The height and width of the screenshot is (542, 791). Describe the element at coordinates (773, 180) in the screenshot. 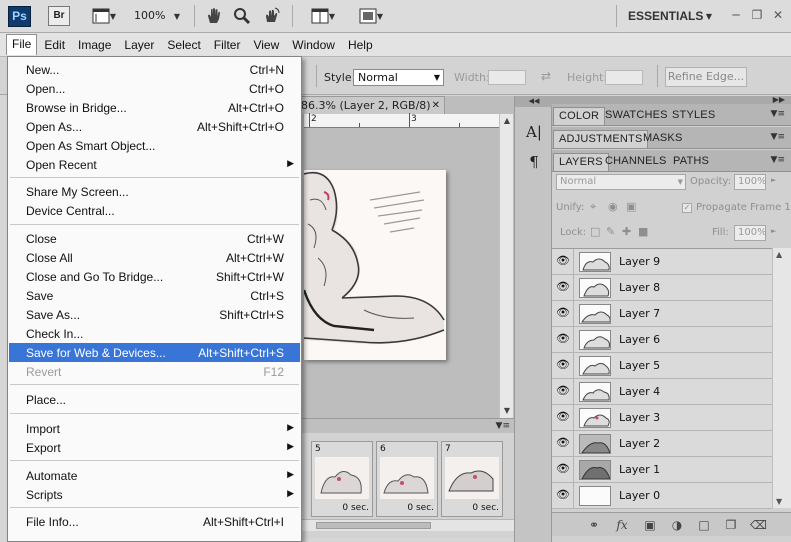

I see `opacity-slider-icon: ►` at that location.